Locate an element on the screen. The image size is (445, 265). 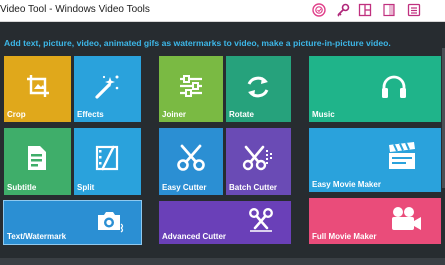
full-movie-maker-tile: Full Movie Maker is located at coordinates (375, 221).